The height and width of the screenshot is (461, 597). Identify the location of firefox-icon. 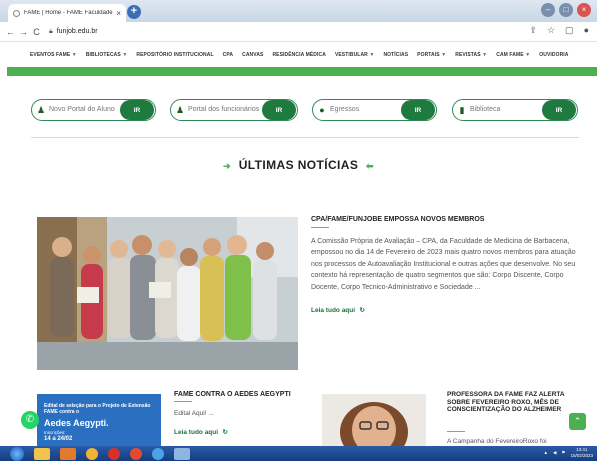
(136, 453).